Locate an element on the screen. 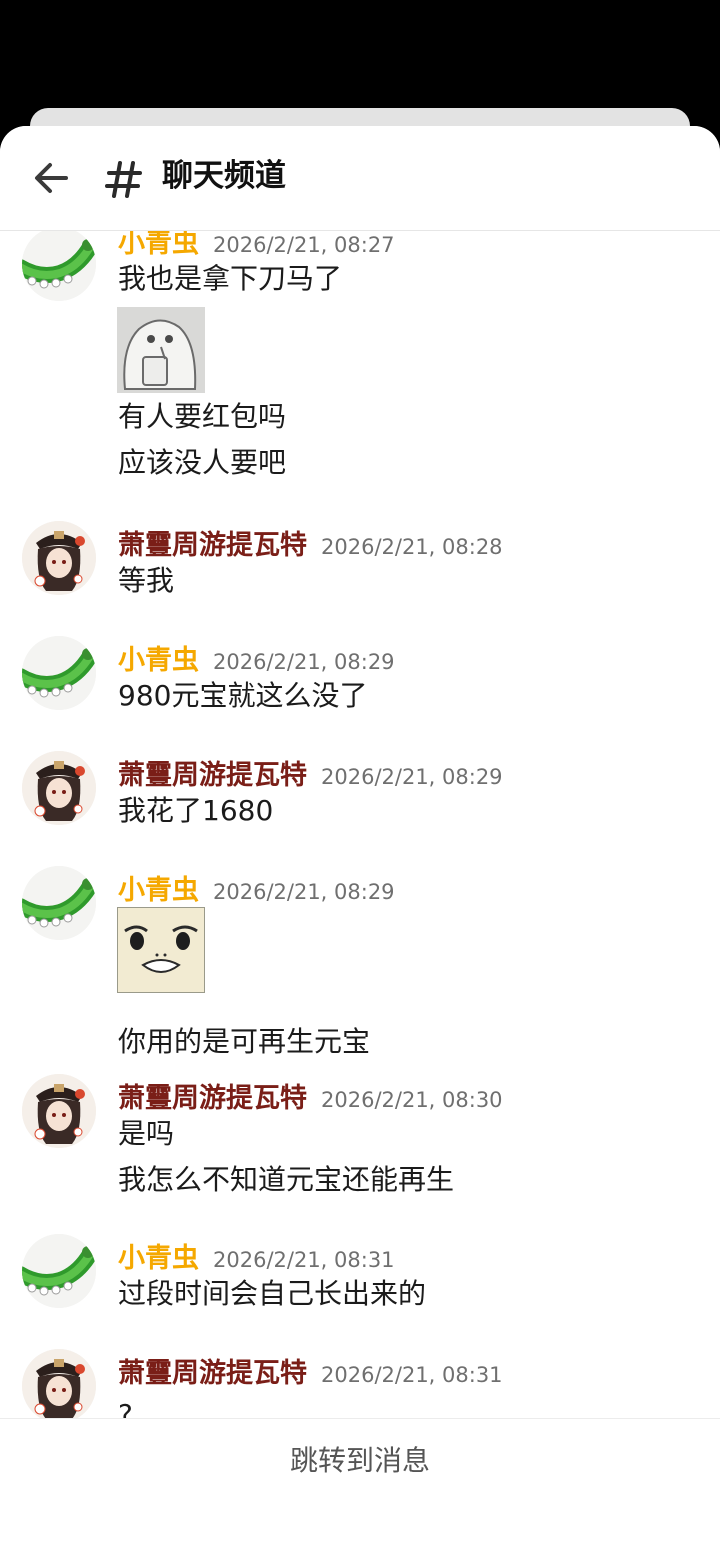 Image resolution: width=720 pixels, height=1561 pixels. timestamp: 2026/2/21, 08:30 is located at coordinates (412, 1100).